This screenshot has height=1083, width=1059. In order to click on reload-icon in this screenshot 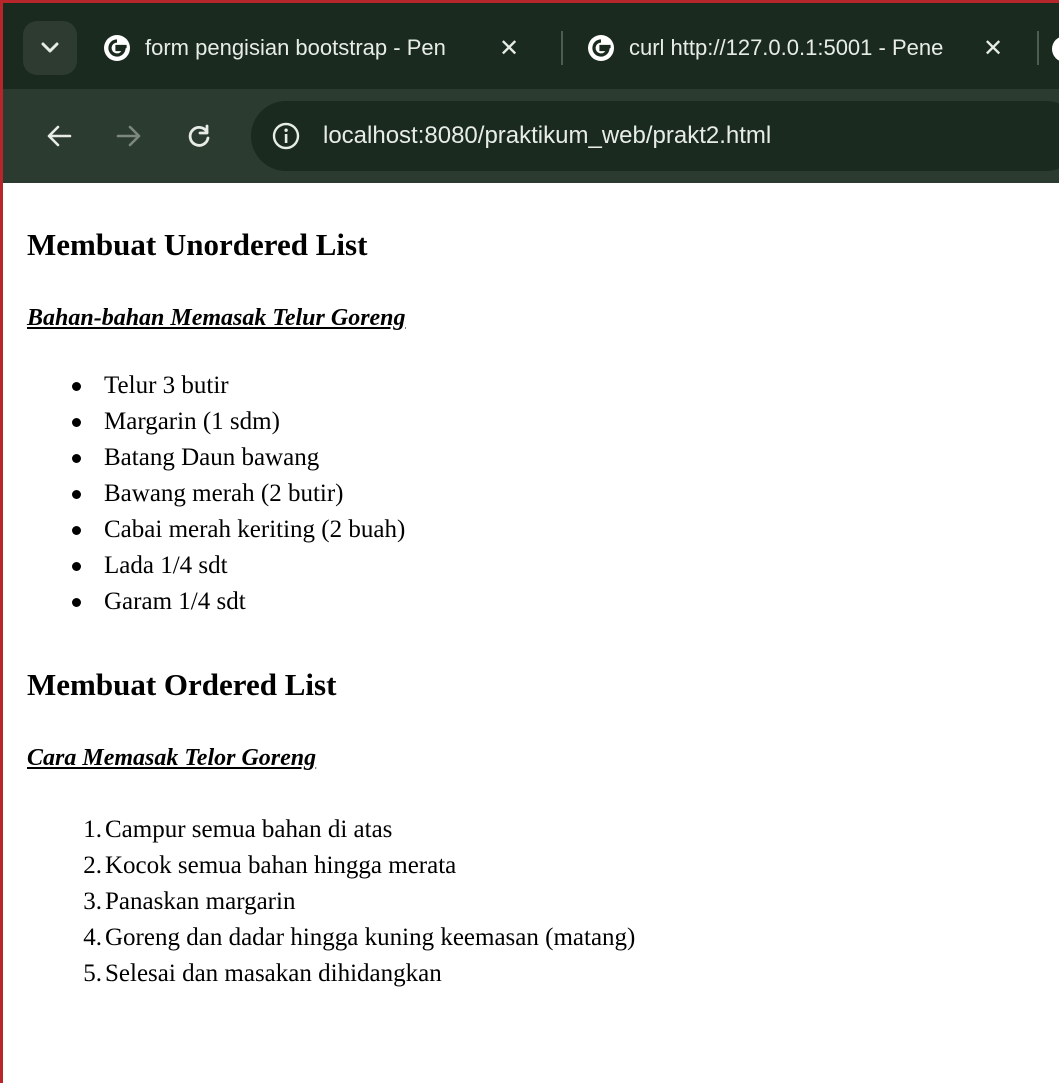, I will do `click(199, 135)`.